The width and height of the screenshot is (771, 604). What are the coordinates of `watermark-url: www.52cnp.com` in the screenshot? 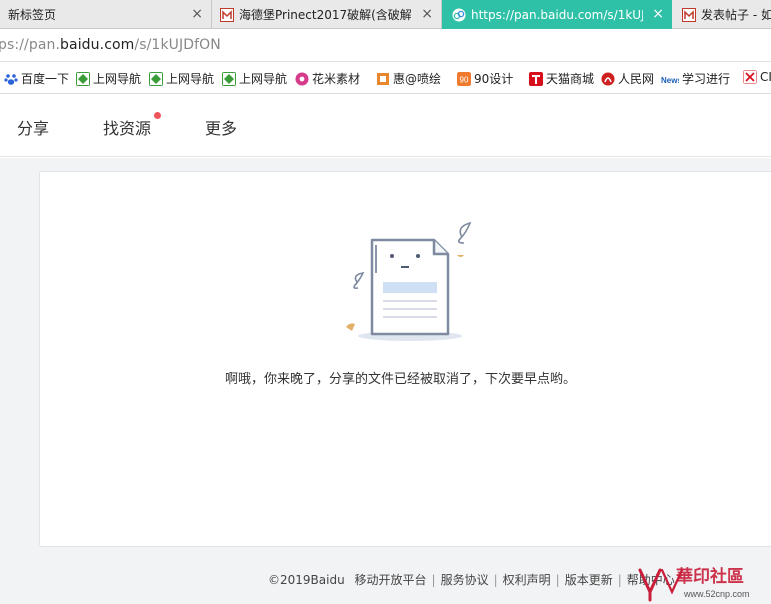 It's located at (716, 594).